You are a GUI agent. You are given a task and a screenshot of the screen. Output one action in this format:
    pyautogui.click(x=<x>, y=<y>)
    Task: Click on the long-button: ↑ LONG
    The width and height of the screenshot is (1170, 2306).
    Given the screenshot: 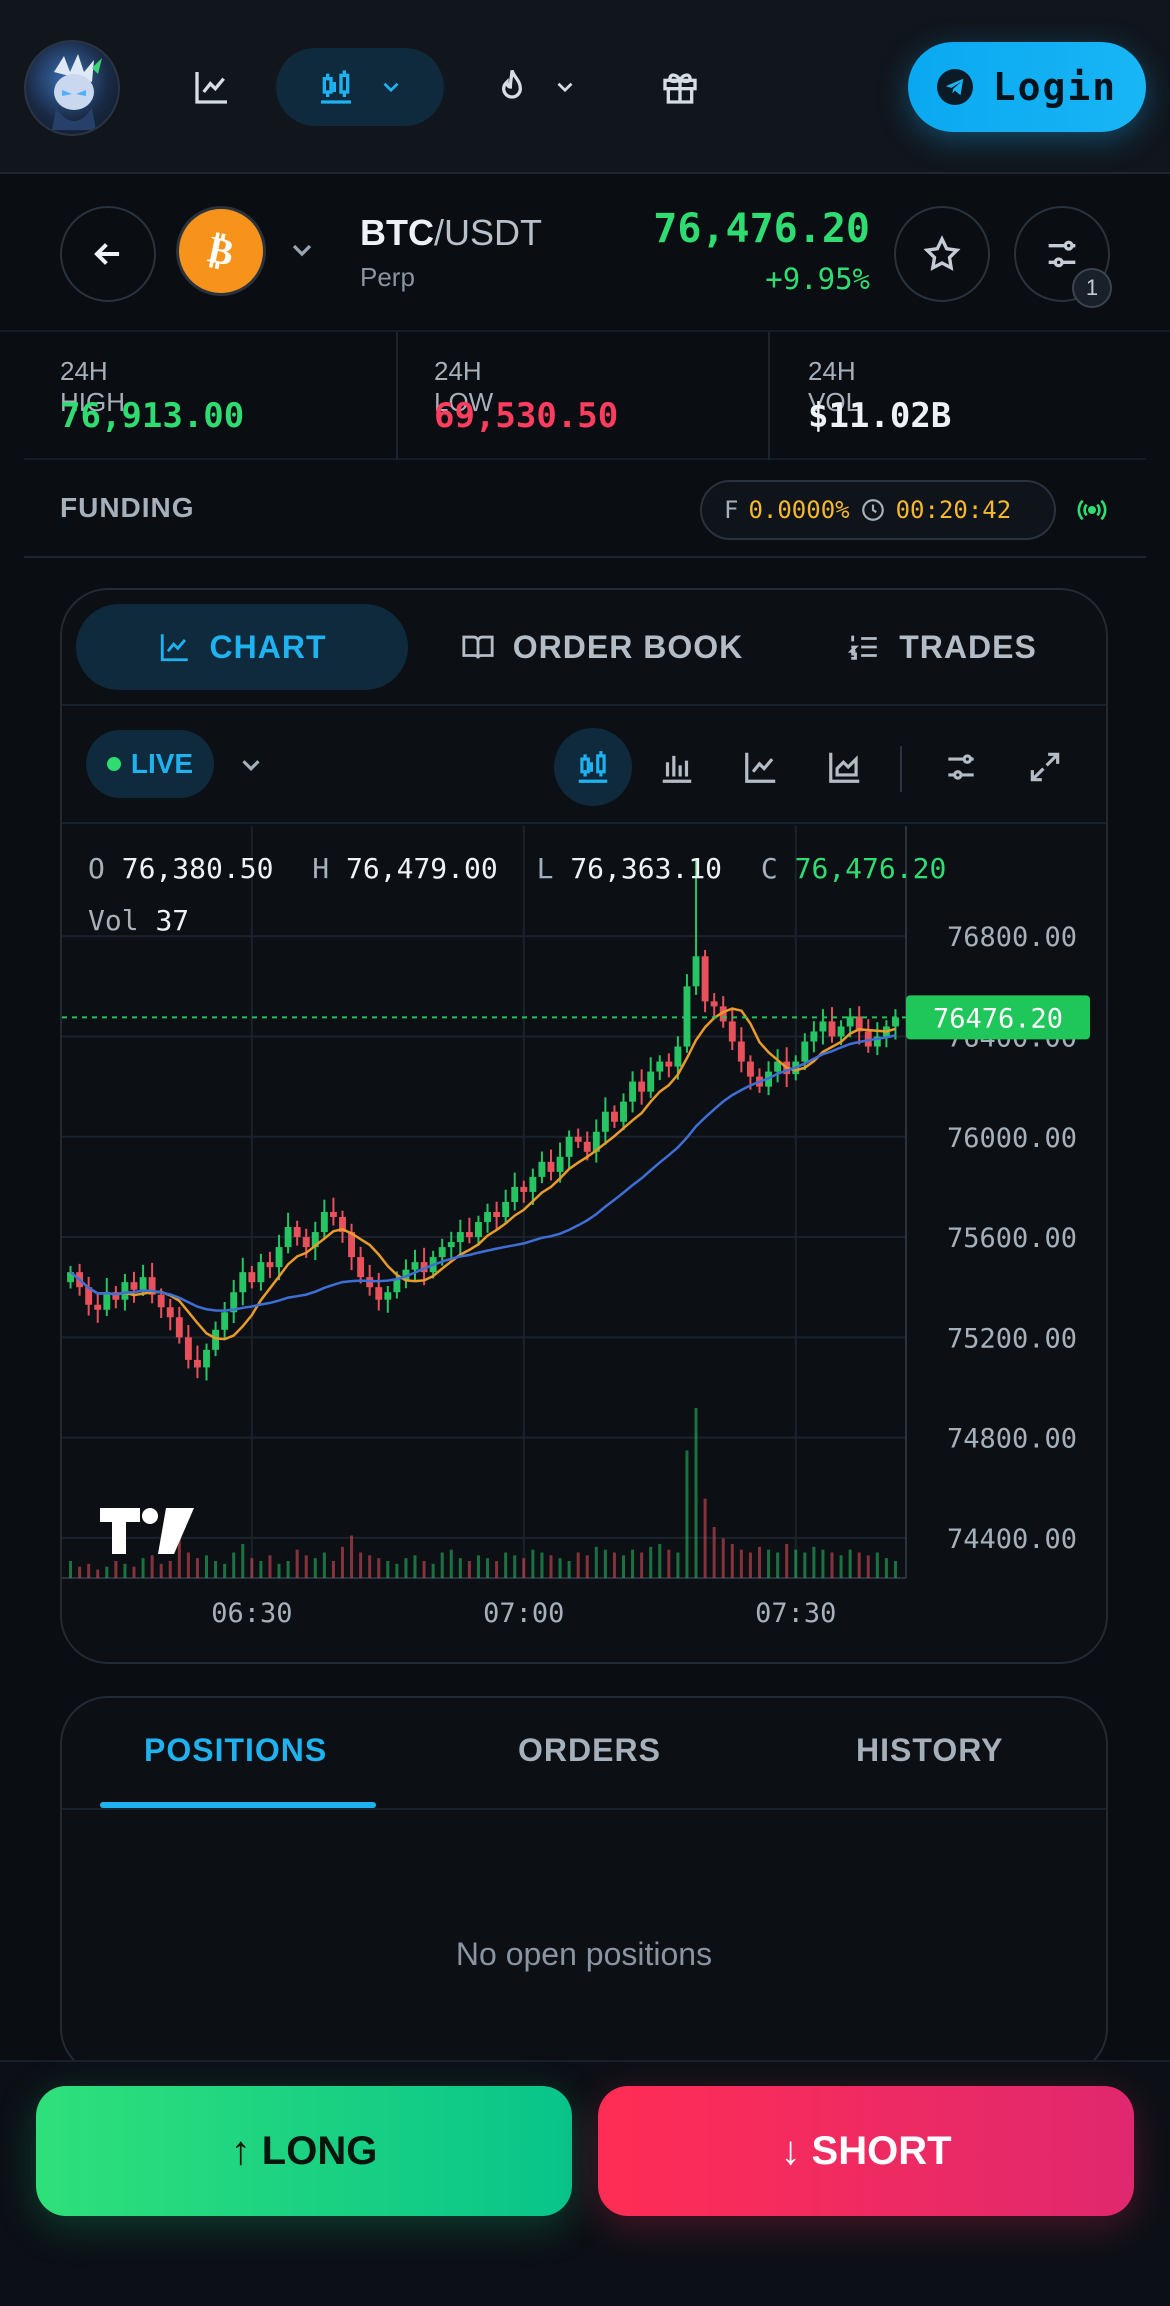 What is the action you would take?
    pyautogui.click(x=304, y=2151)
    